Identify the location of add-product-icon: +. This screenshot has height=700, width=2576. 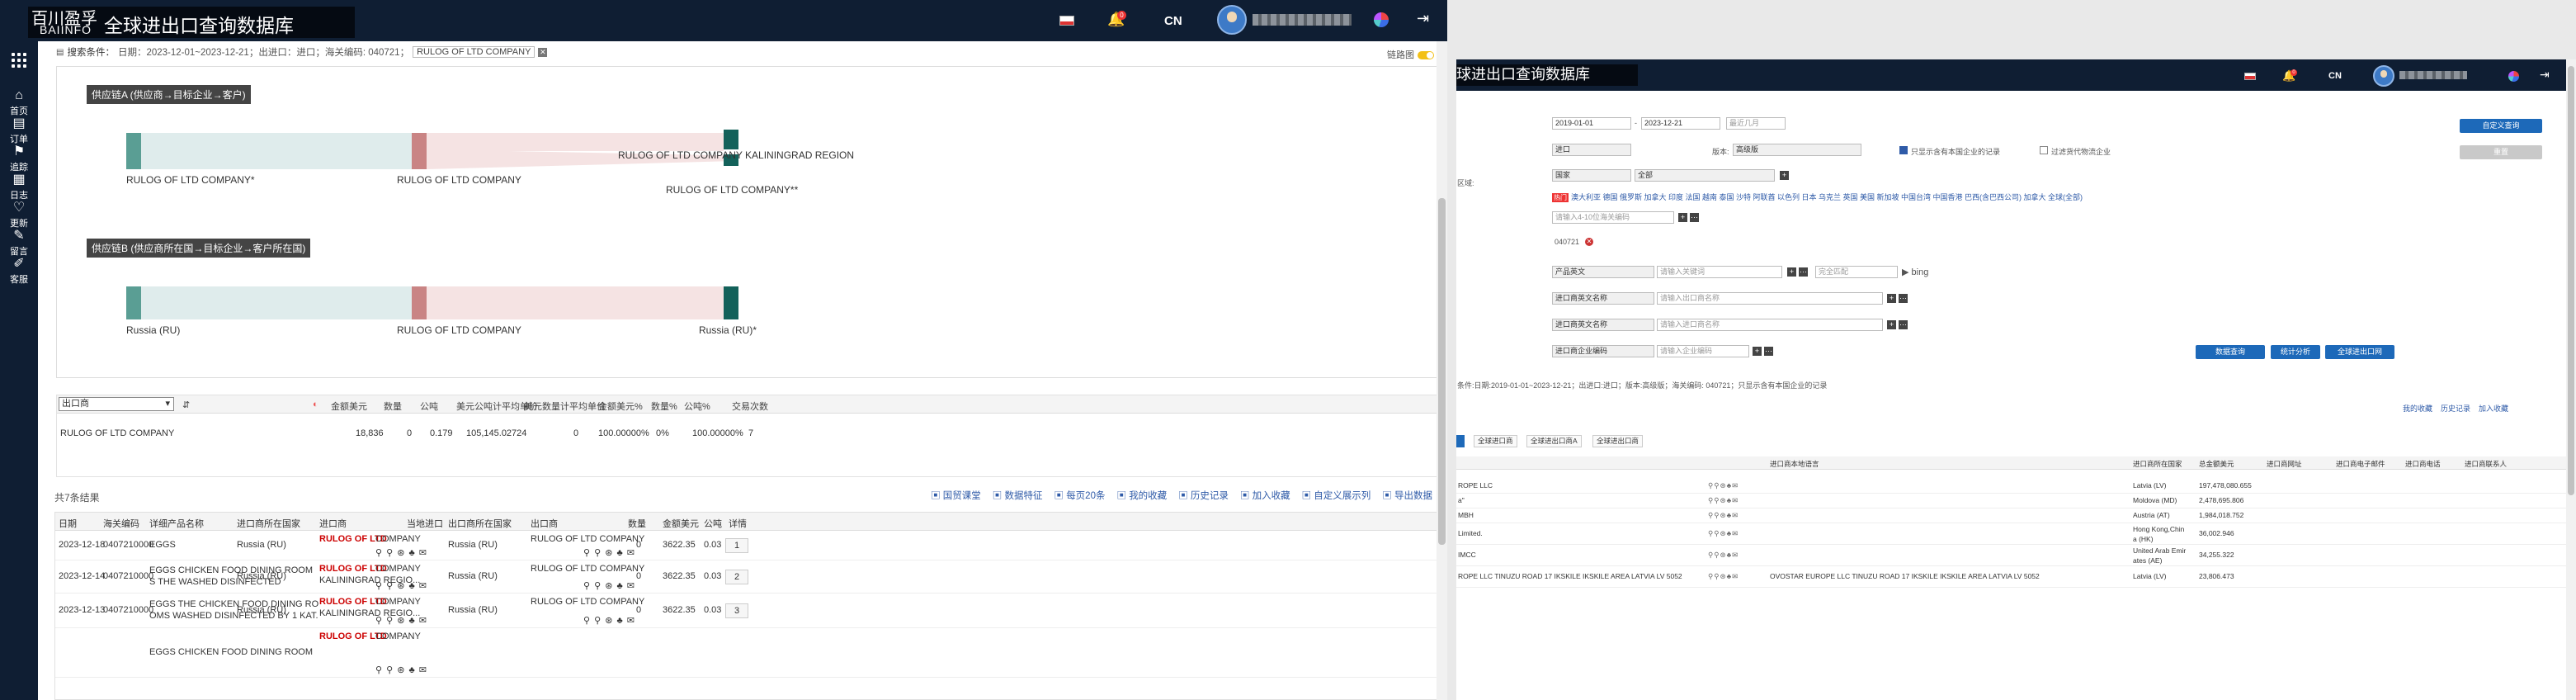
(1791, 272).